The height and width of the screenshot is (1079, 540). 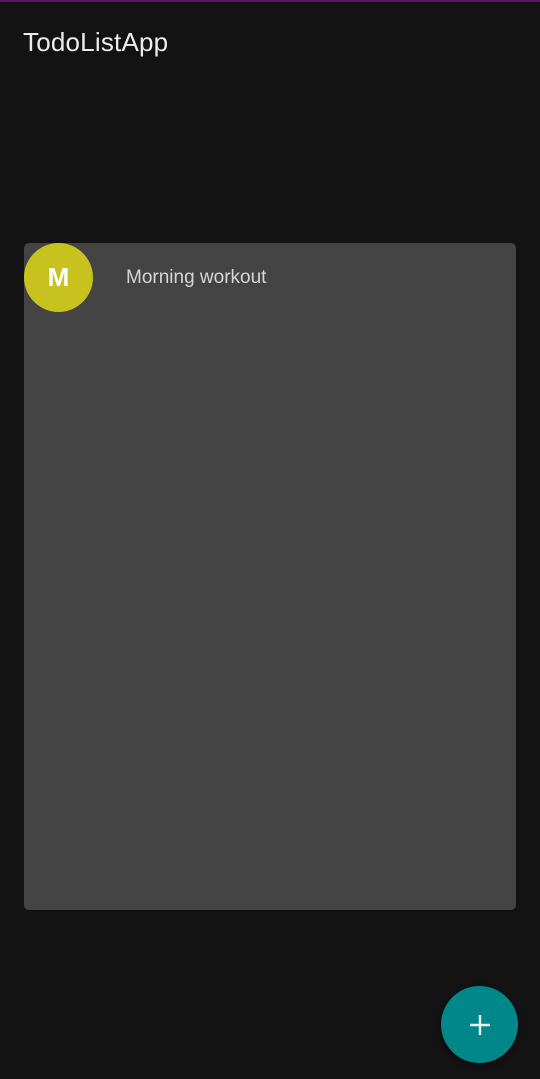 I want to click on plus-icon, so click(x=479, y=1024).